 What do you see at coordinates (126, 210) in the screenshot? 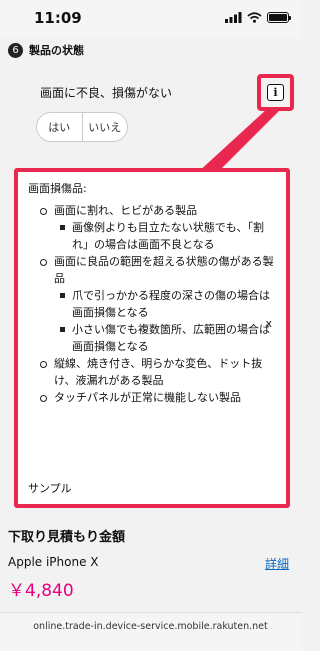
I see `list-item-text: 画面に割れ、ヒビがある製品` at bounding box center [126, 210].